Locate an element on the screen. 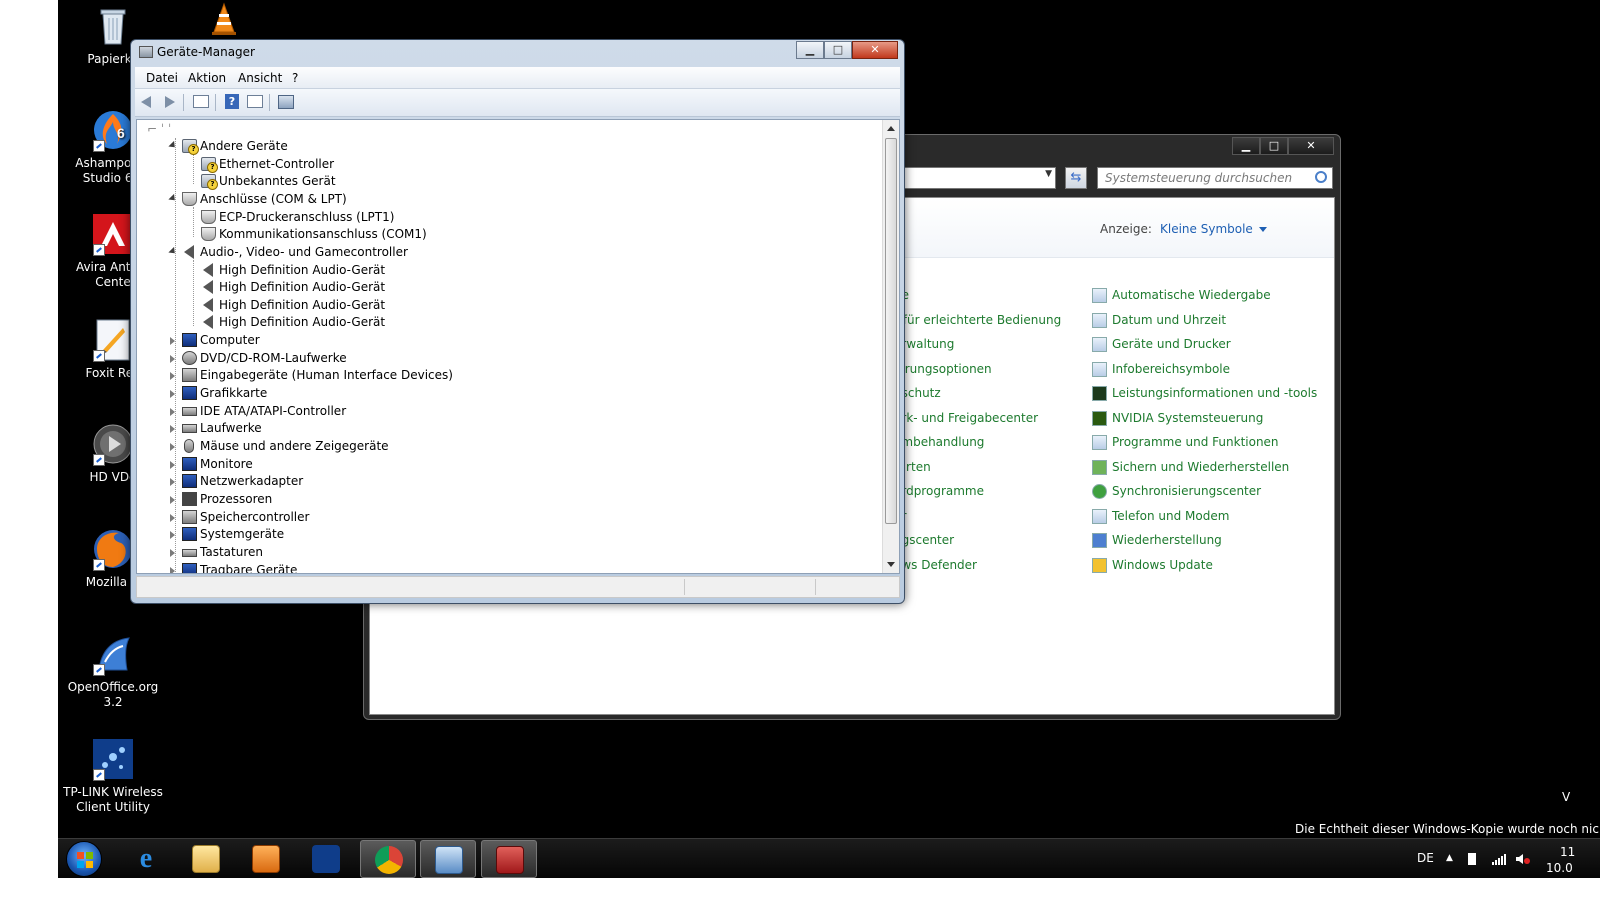  menu-datei: Datei is located at coordinates (162, 78).